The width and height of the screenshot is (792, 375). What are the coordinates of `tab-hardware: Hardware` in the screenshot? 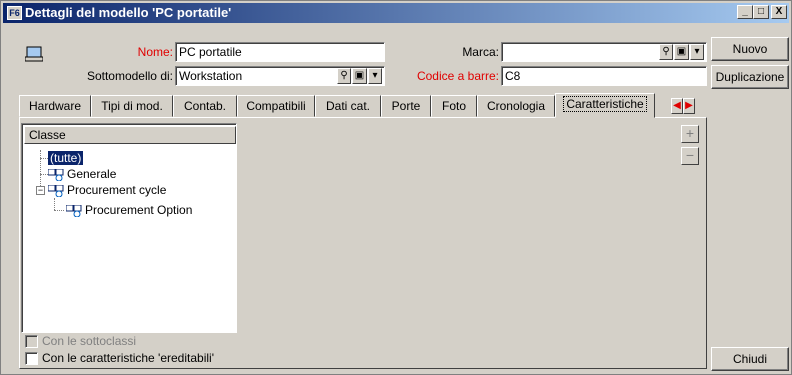 It's located at (55, 106).